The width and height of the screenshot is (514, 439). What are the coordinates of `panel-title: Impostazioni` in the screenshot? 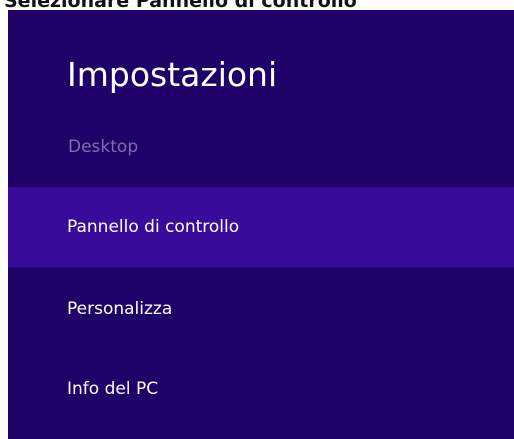 It's located at (172, 74).